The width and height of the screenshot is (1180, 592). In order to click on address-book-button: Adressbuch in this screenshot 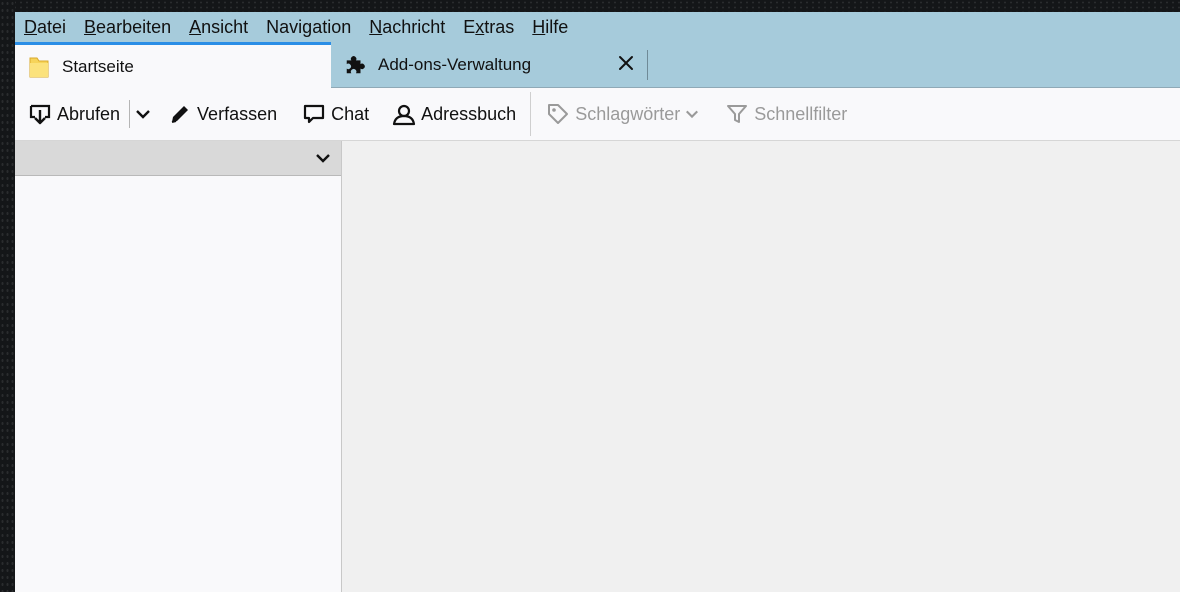, I will do `click(453, 114)`.